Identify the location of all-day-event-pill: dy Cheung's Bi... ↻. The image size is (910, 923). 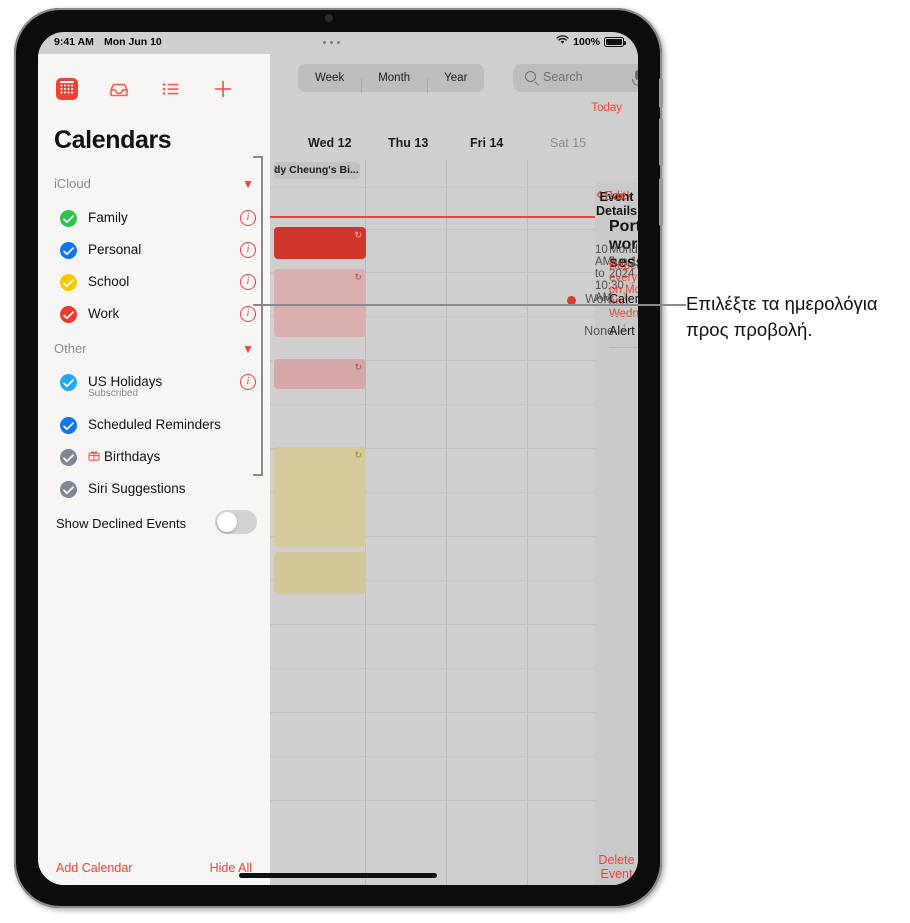
(317, 170).